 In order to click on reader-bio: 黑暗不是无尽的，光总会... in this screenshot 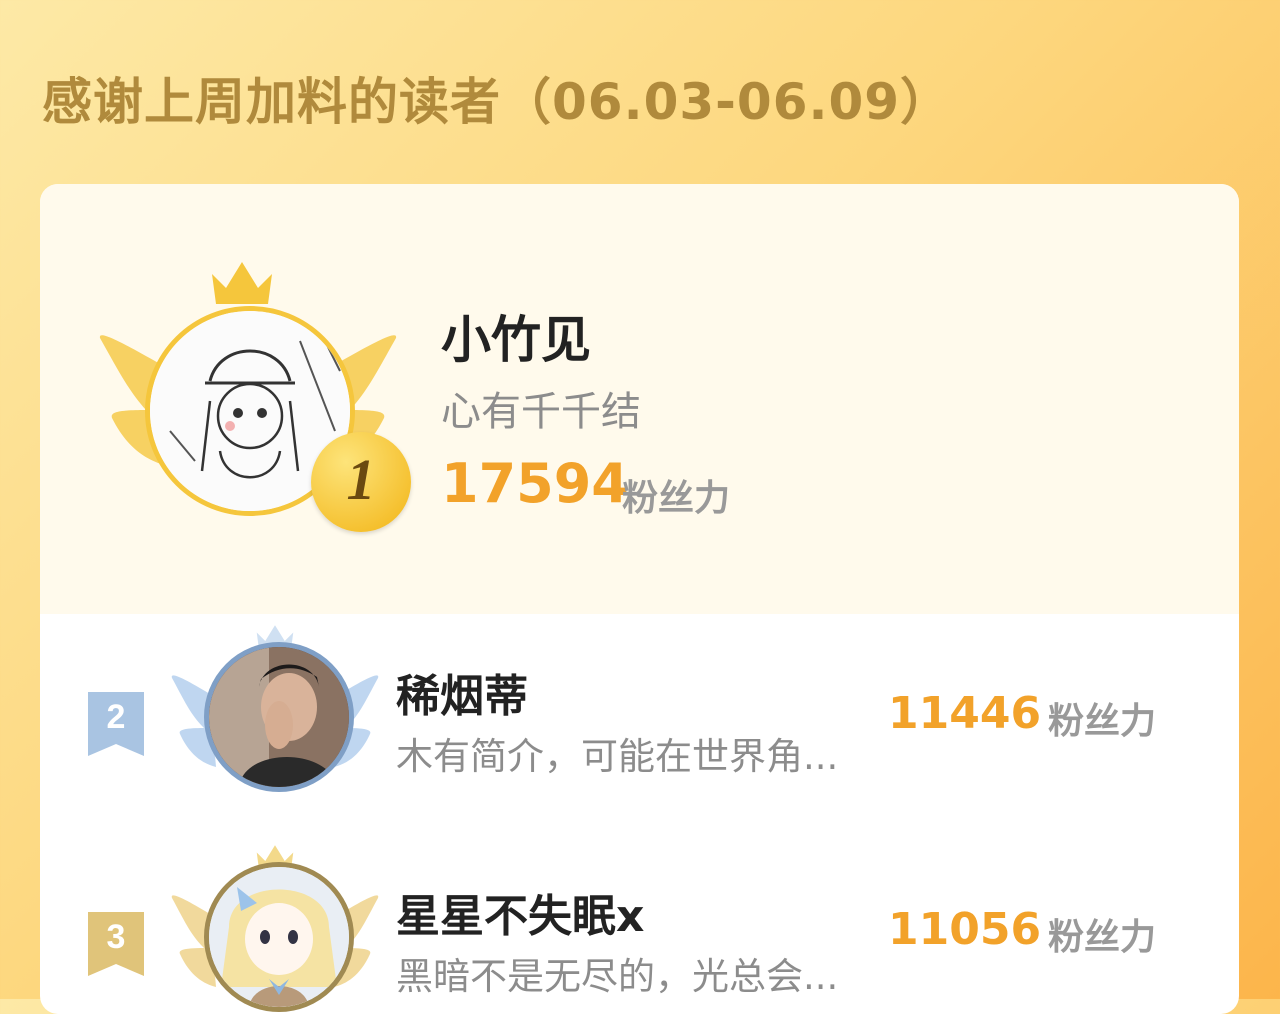, I will do `click(617, 976)`.